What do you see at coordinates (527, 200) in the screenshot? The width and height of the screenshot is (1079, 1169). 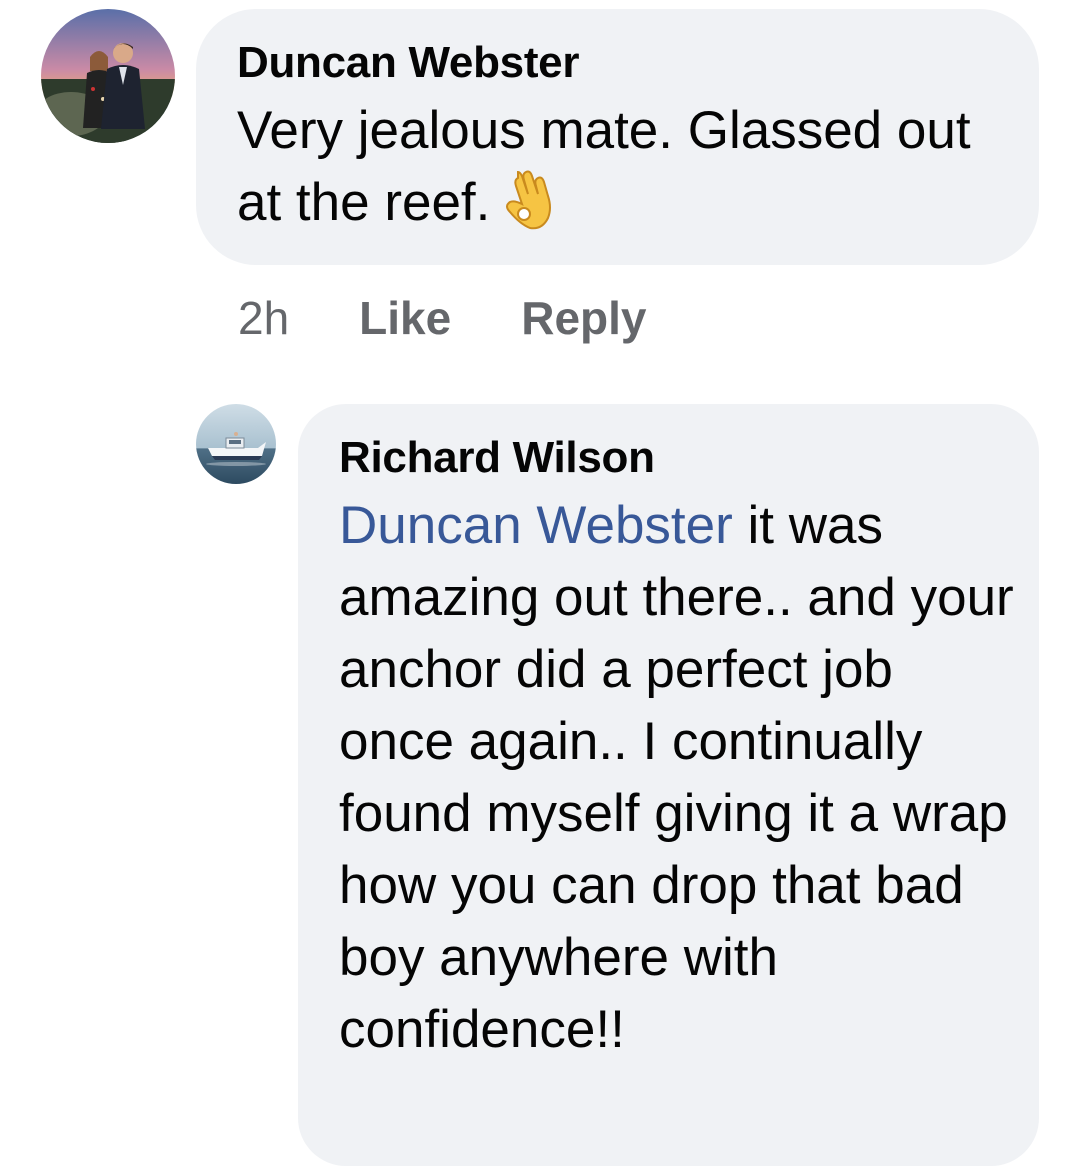 I see `ok-hand-emoji` at bounding box center [527, 200].